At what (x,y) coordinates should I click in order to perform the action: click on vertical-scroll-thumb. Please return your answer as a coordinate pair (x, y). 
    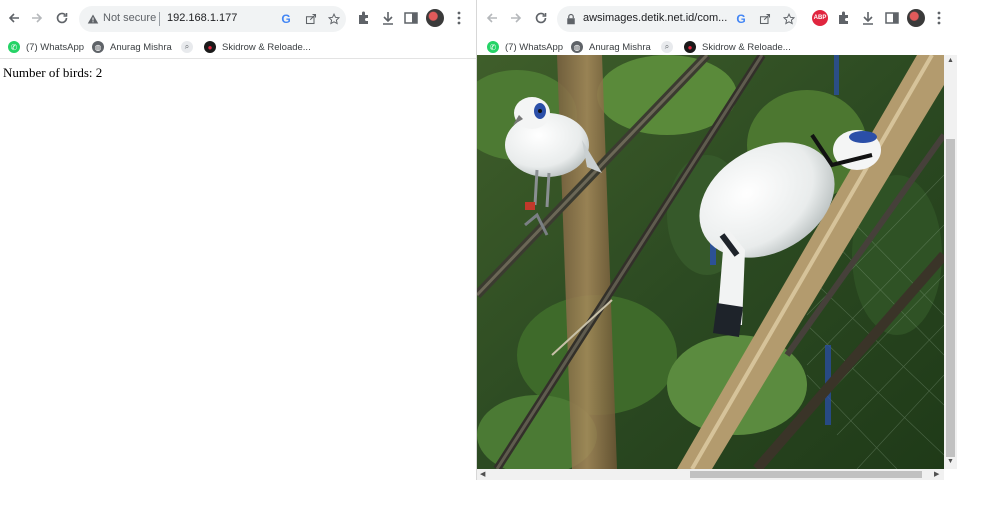
    Looking at the image, I should click on (950, 298).